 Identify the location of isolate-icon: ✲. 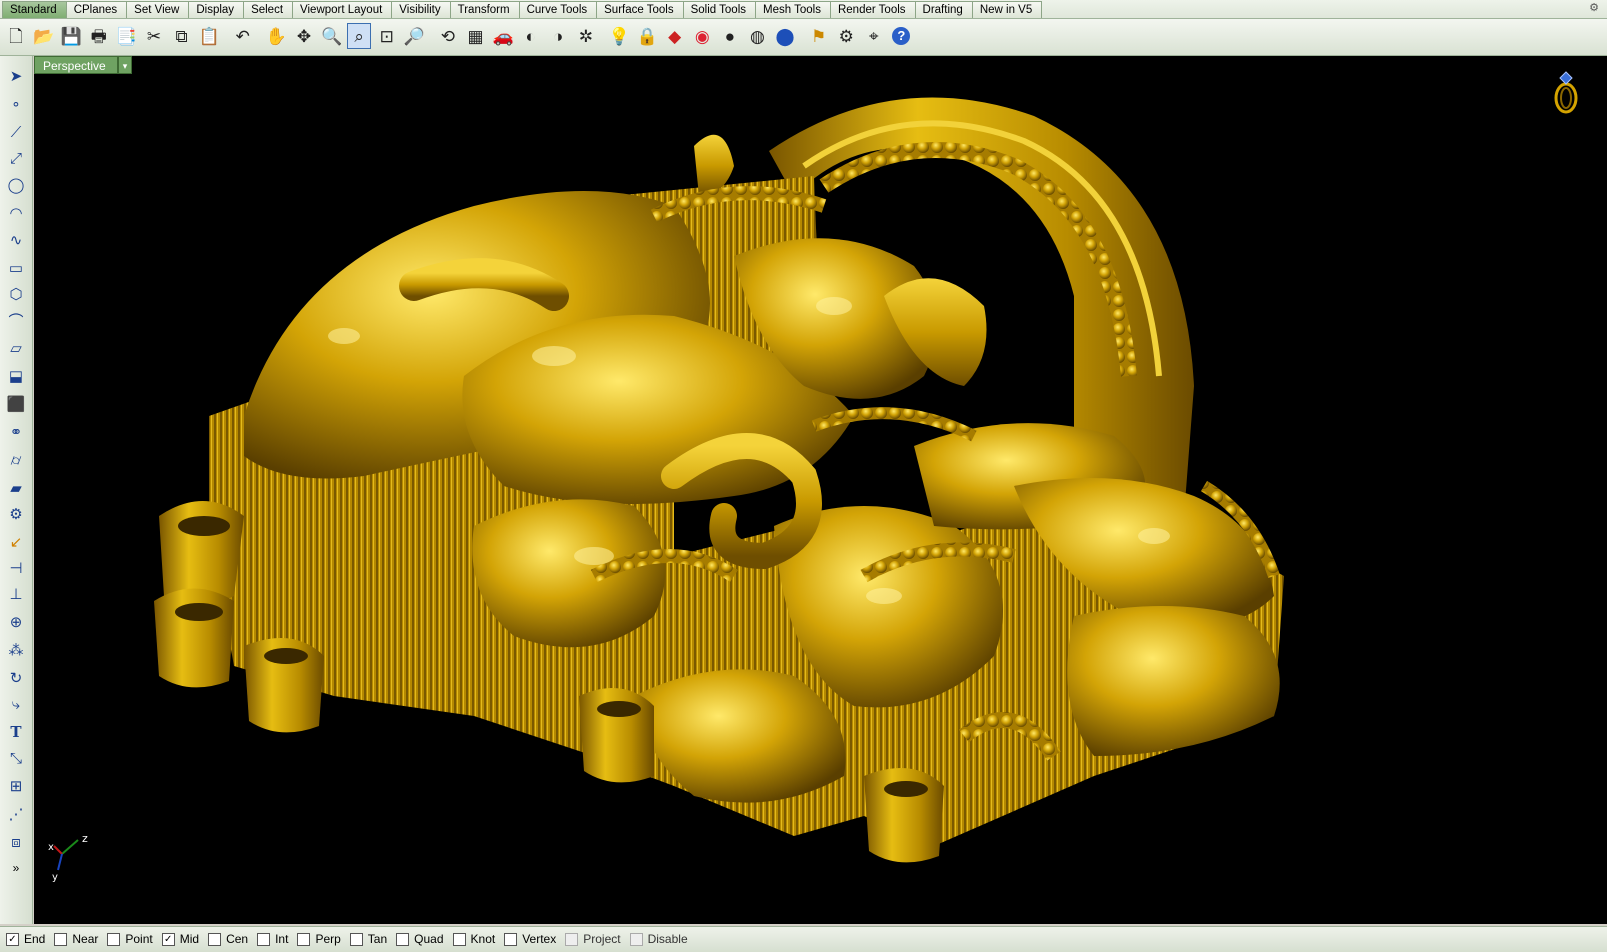
(586, 36).